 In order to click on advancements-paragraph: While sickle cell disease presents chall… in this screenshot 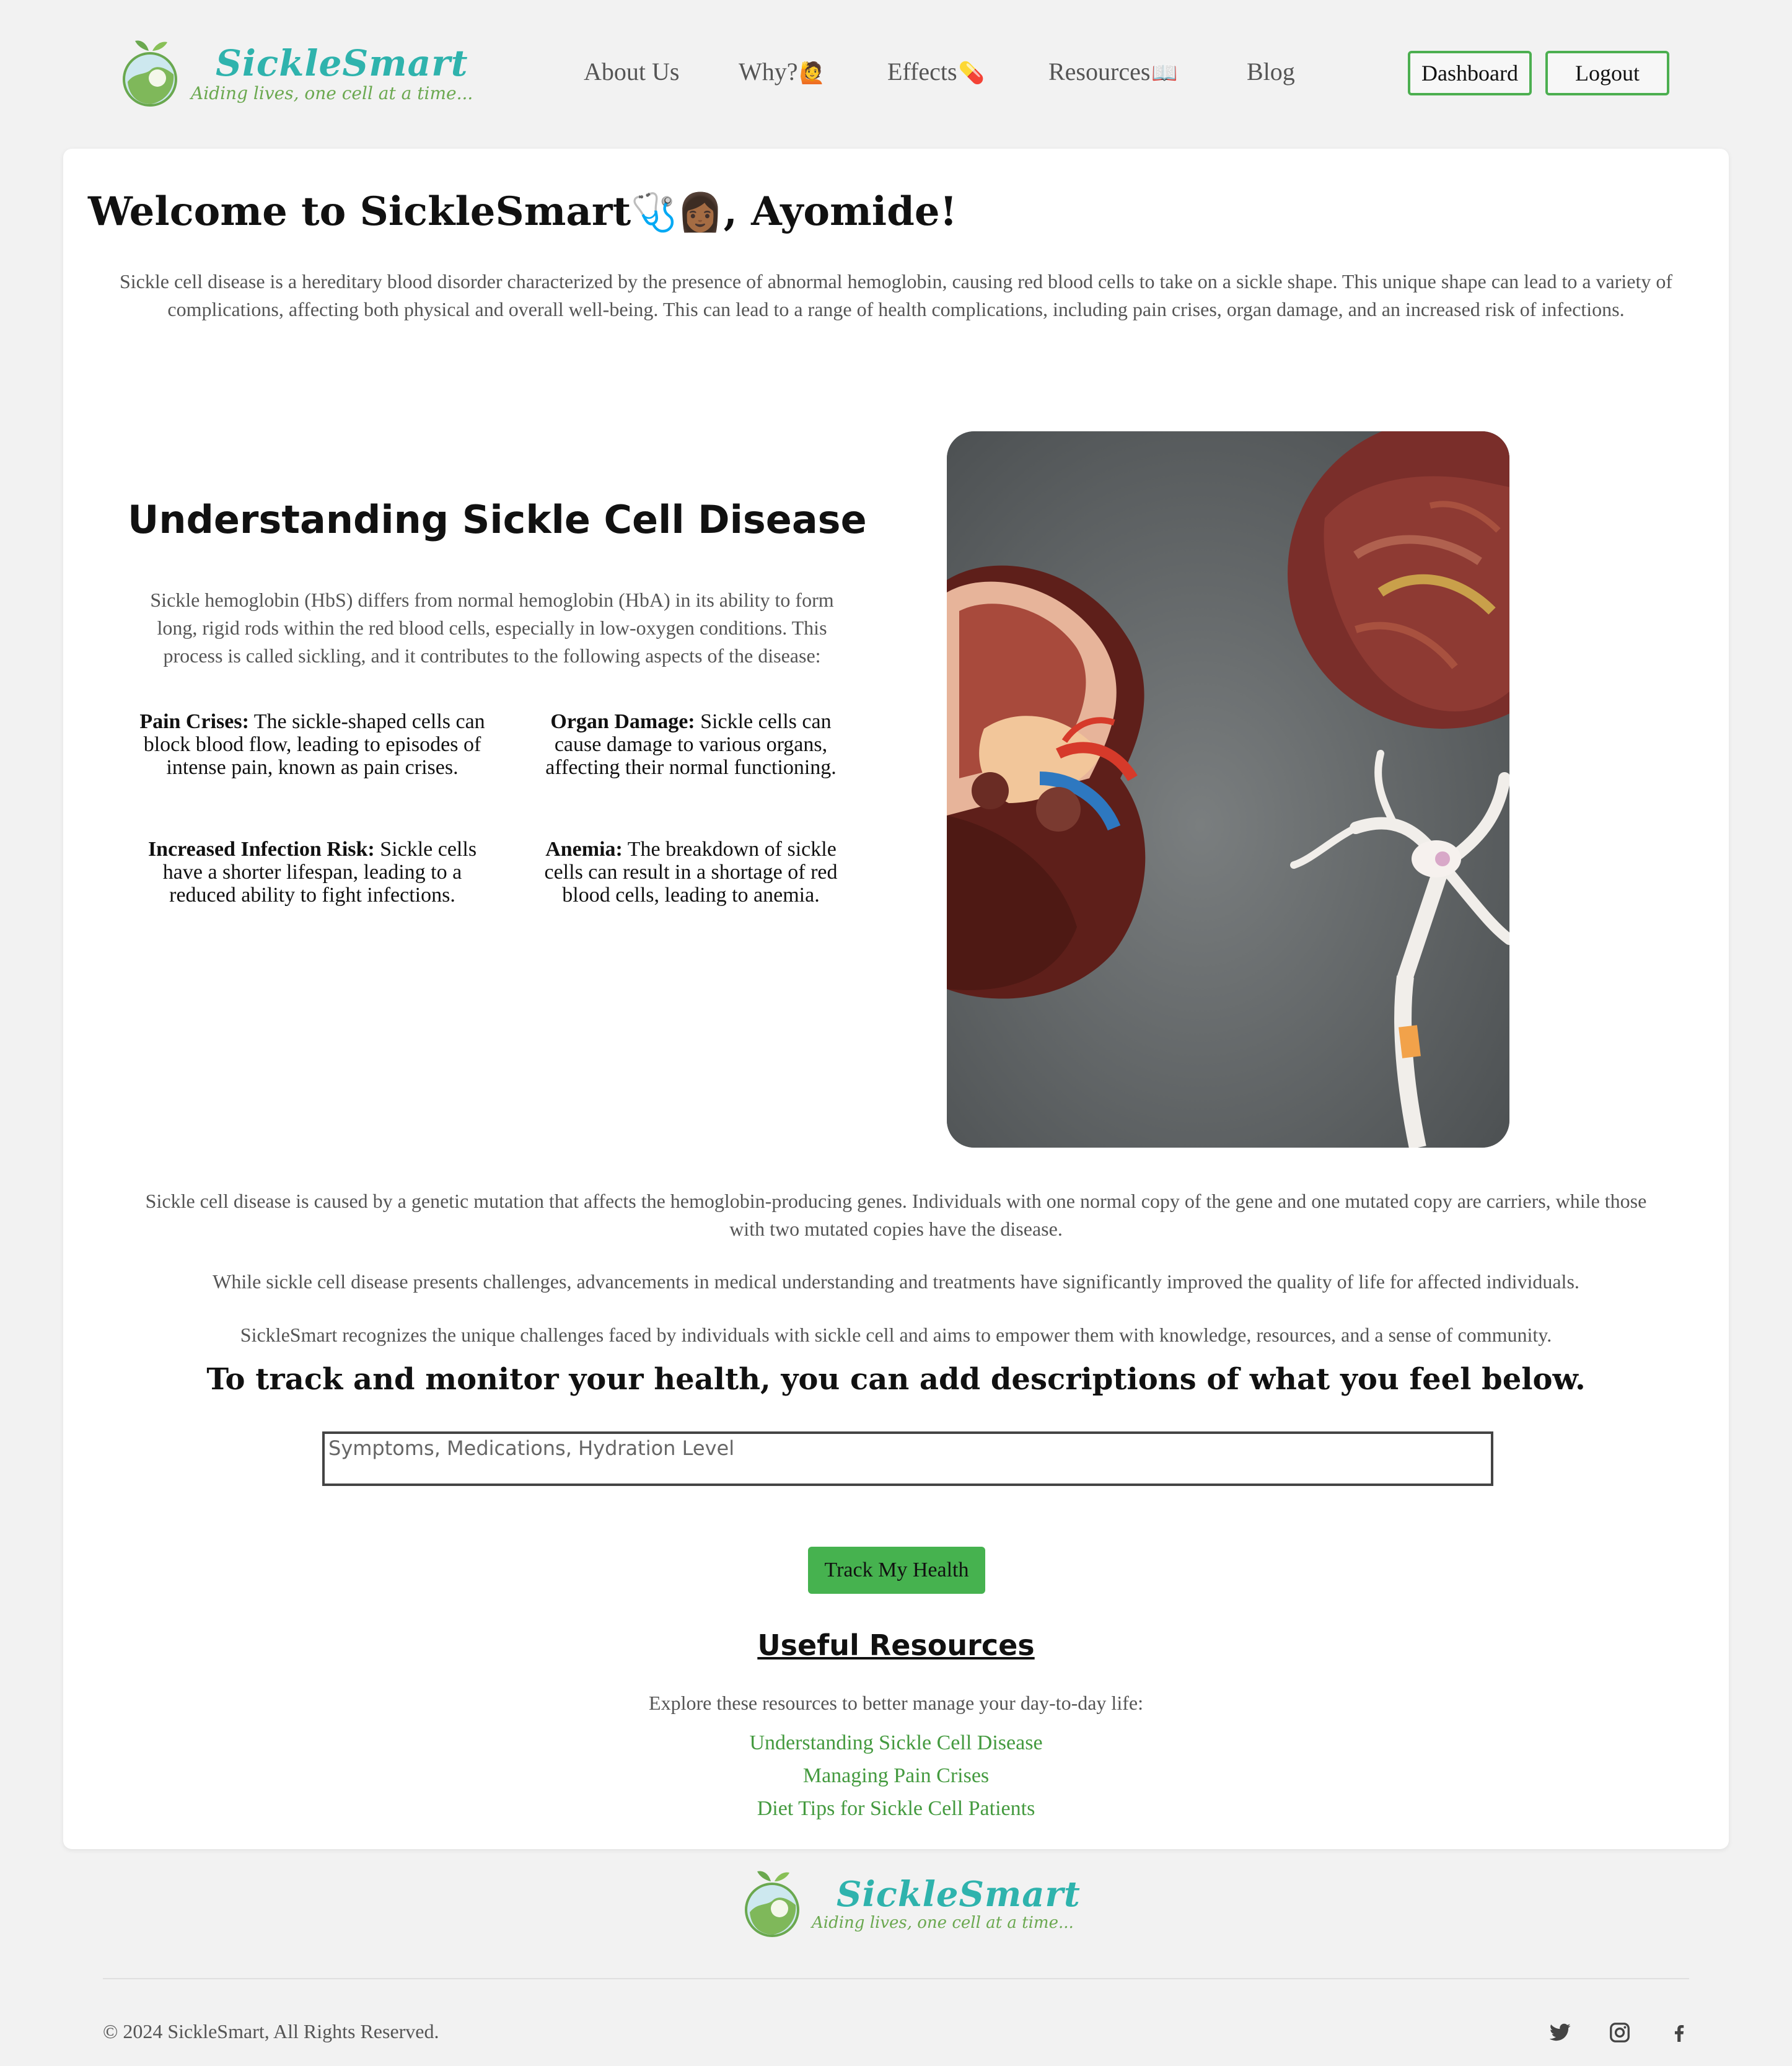, I will do `click(896, 1282)`.